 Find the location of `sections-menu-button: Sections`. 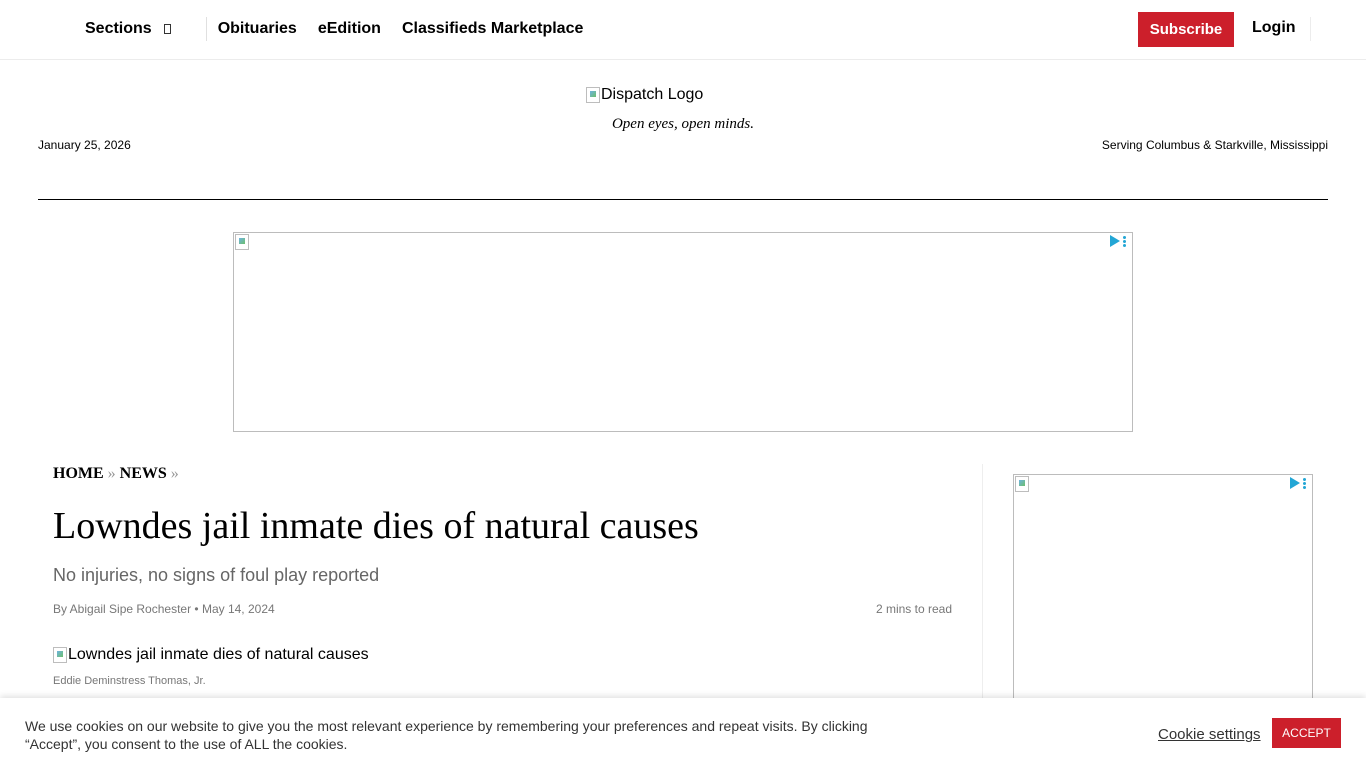

sections-menu-button: Sections is located at coordinates (128, 29).